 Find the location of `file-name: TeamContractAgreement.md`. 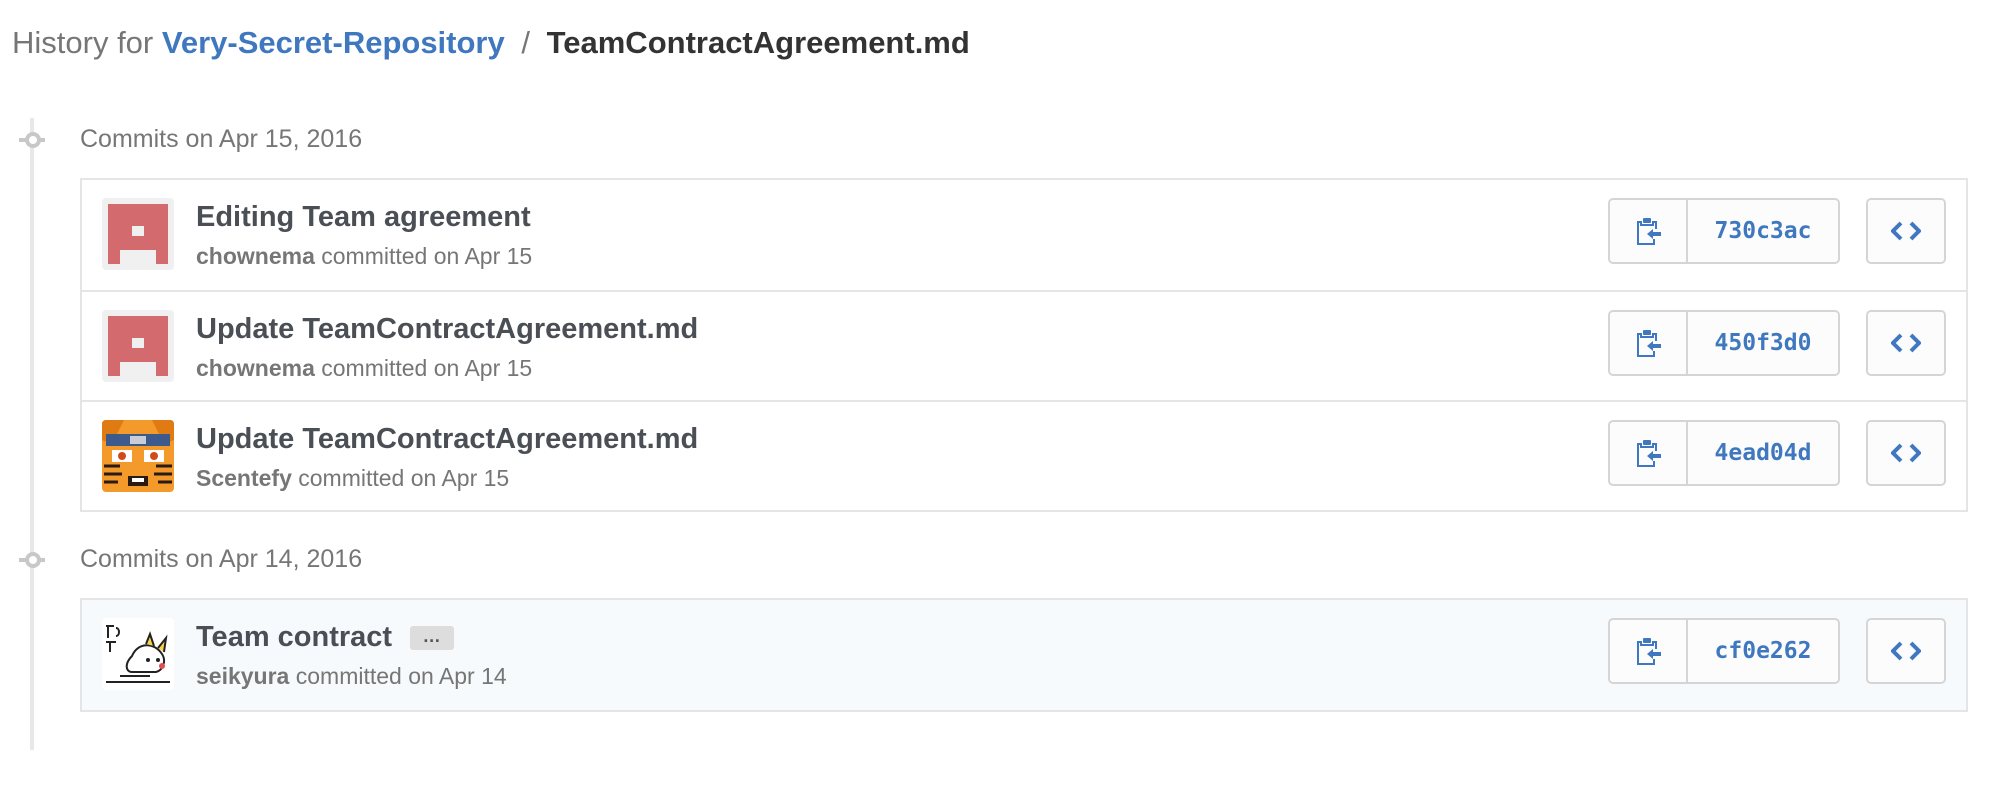

file-name: TeamContractAgreement.md is located at coordinates (758, 42).